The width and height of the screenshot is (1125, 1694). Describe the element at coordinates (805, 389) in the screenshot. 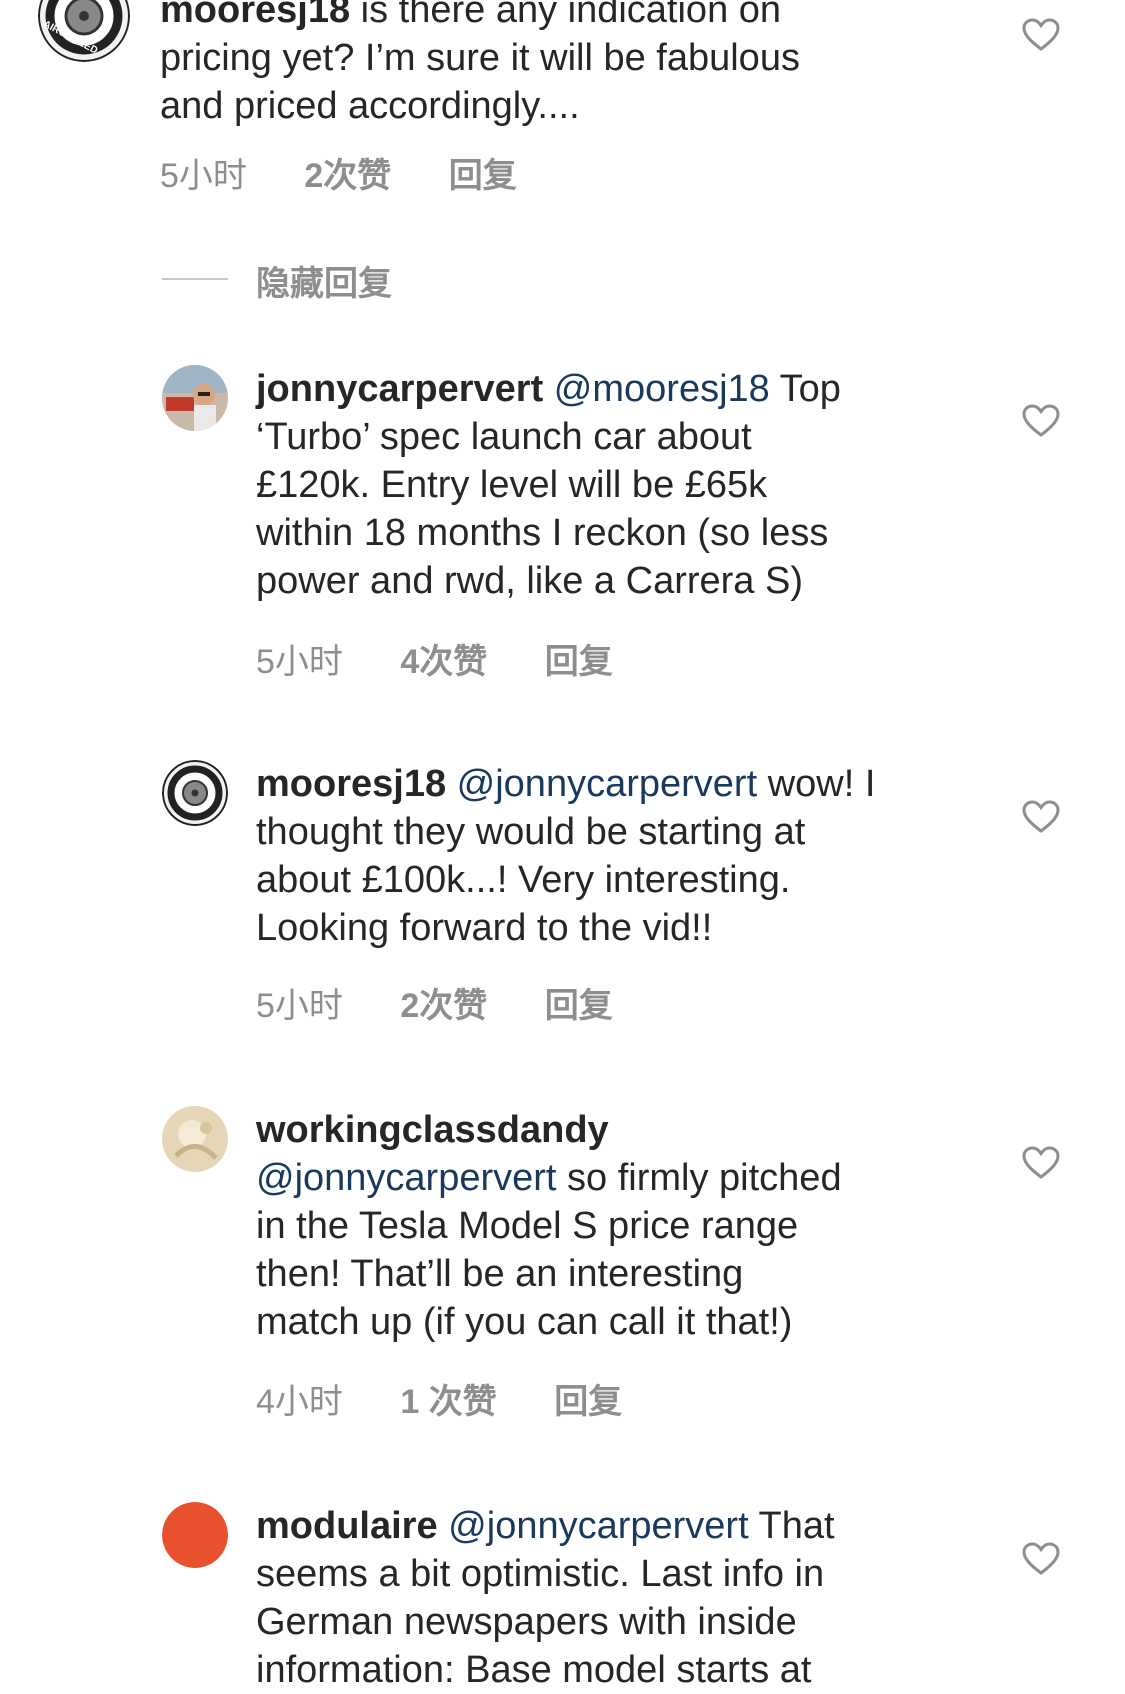

I see `comment-line: Top` at that location.